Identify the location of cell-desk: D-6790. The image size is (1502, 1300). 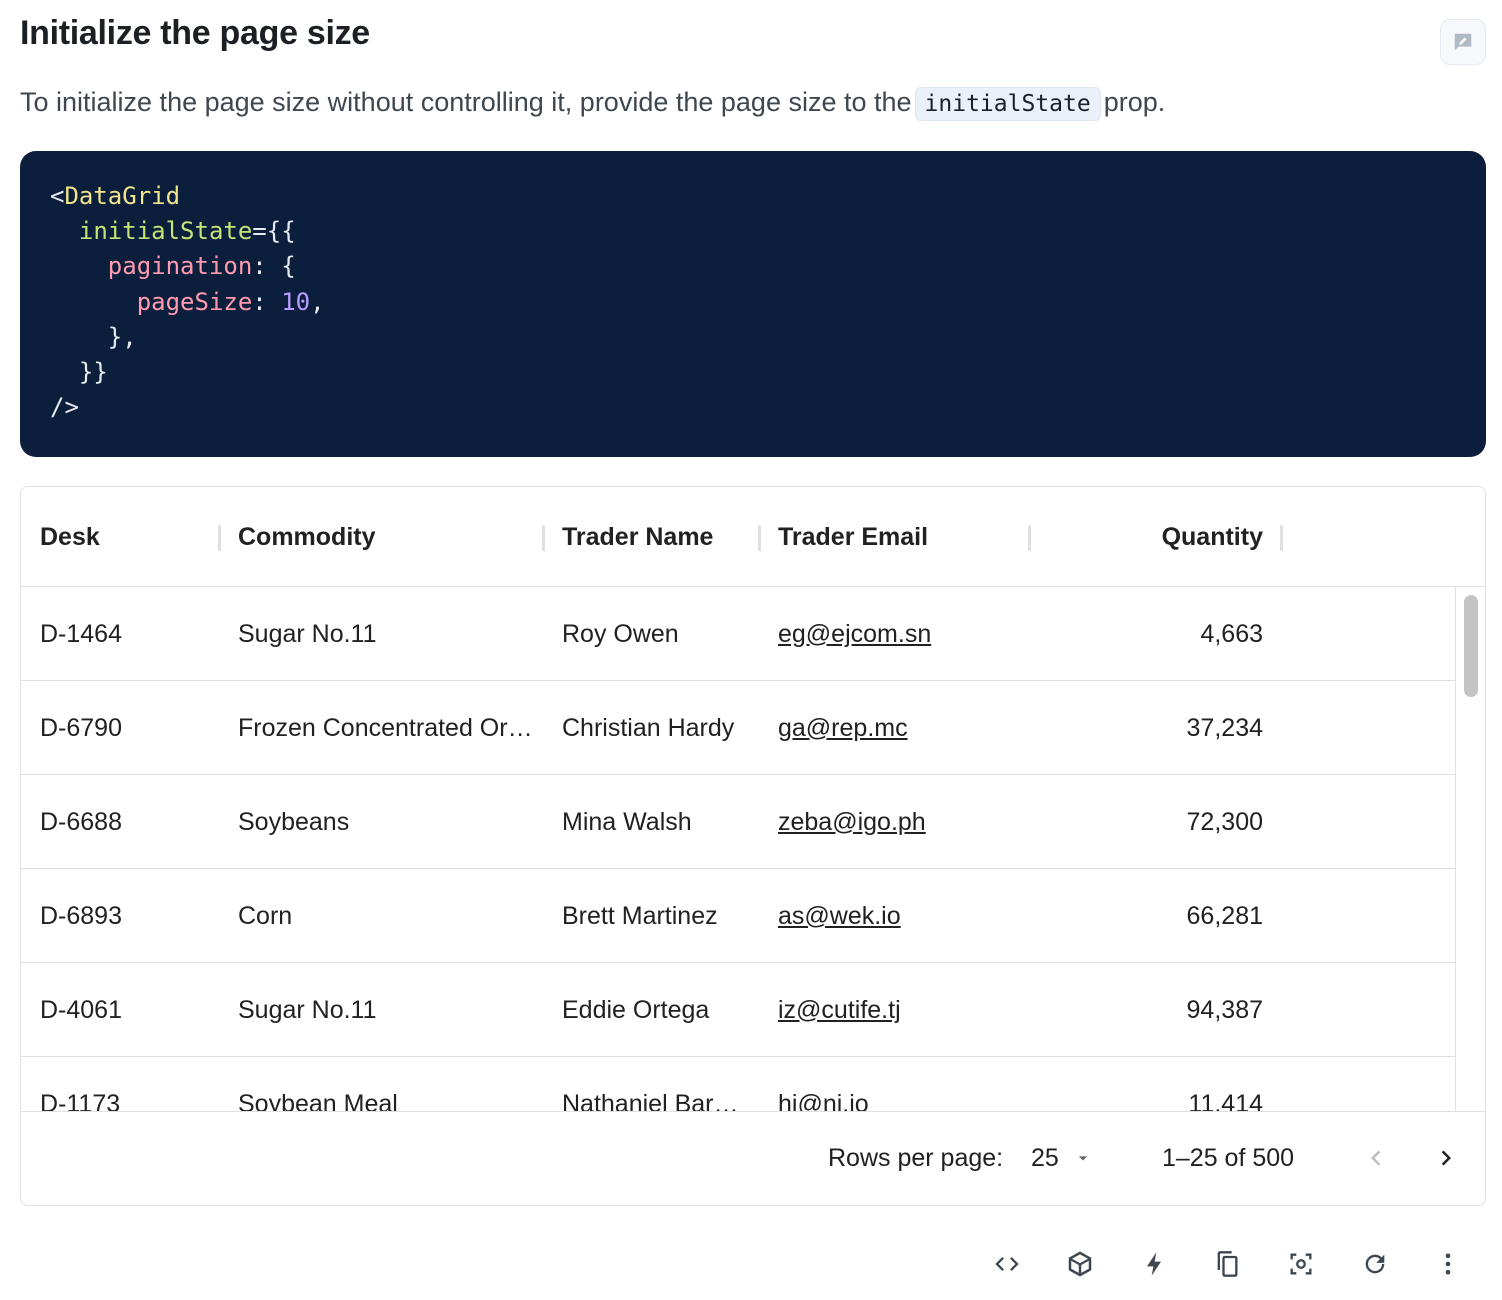
(81, 727).